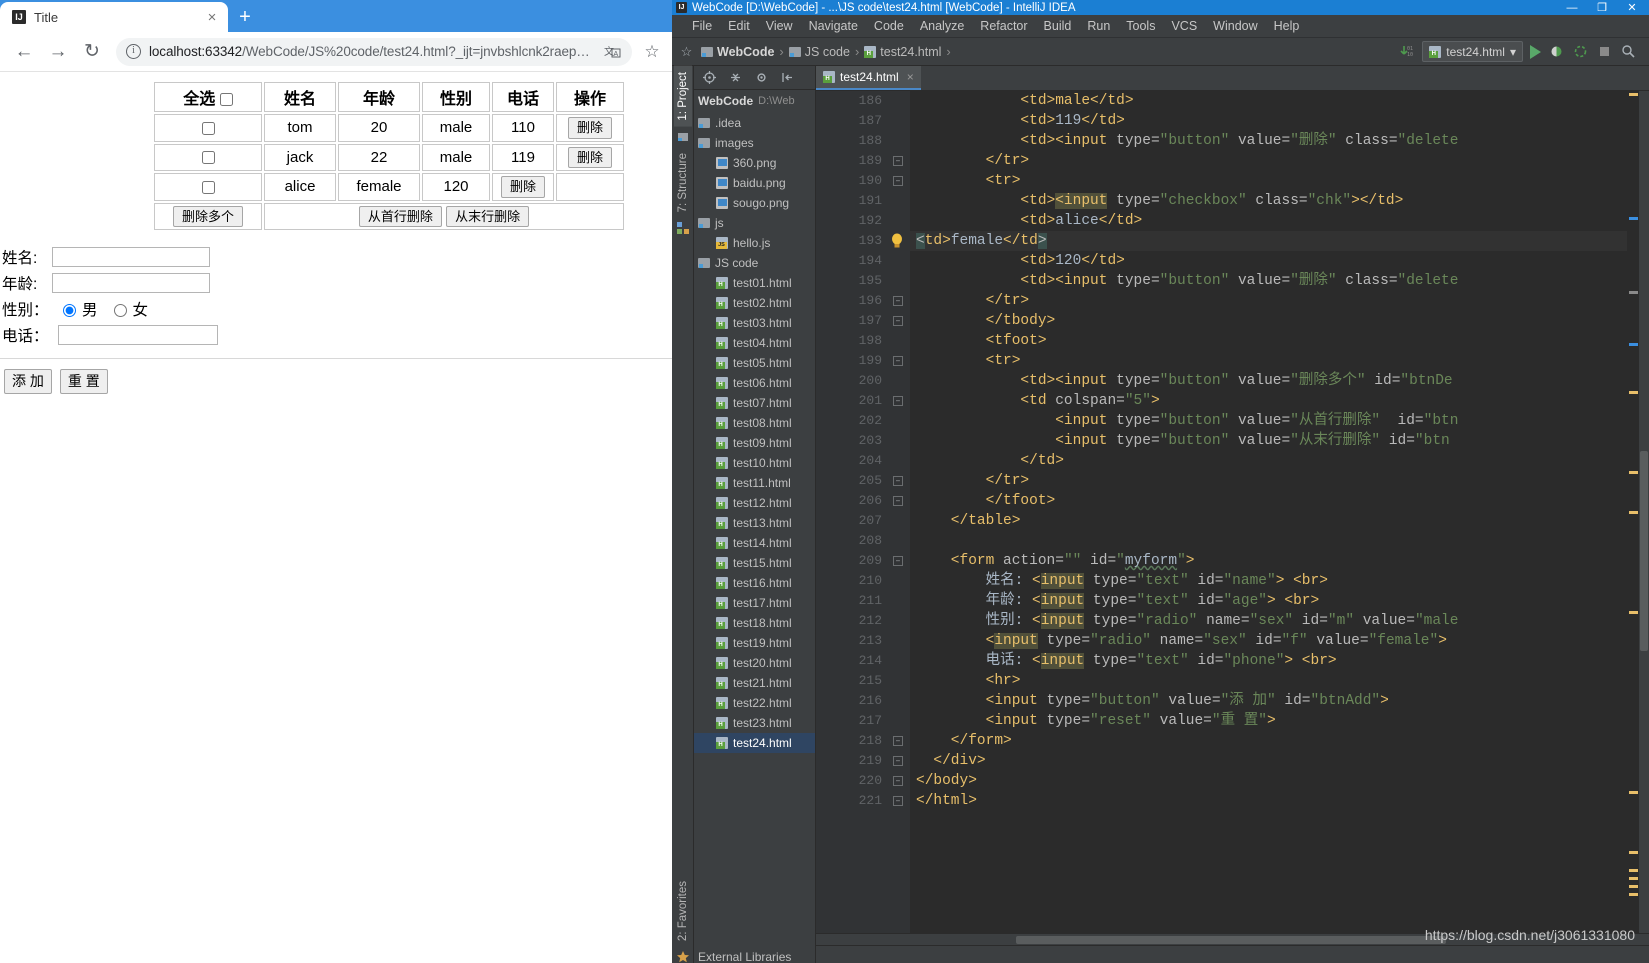 This screenshot has height=963, width=1649. What do you see at coordinates (400, 216) in the screenshot?
I see `delete-first-row-button: 从首行删除` at bounding box center [400, 216].